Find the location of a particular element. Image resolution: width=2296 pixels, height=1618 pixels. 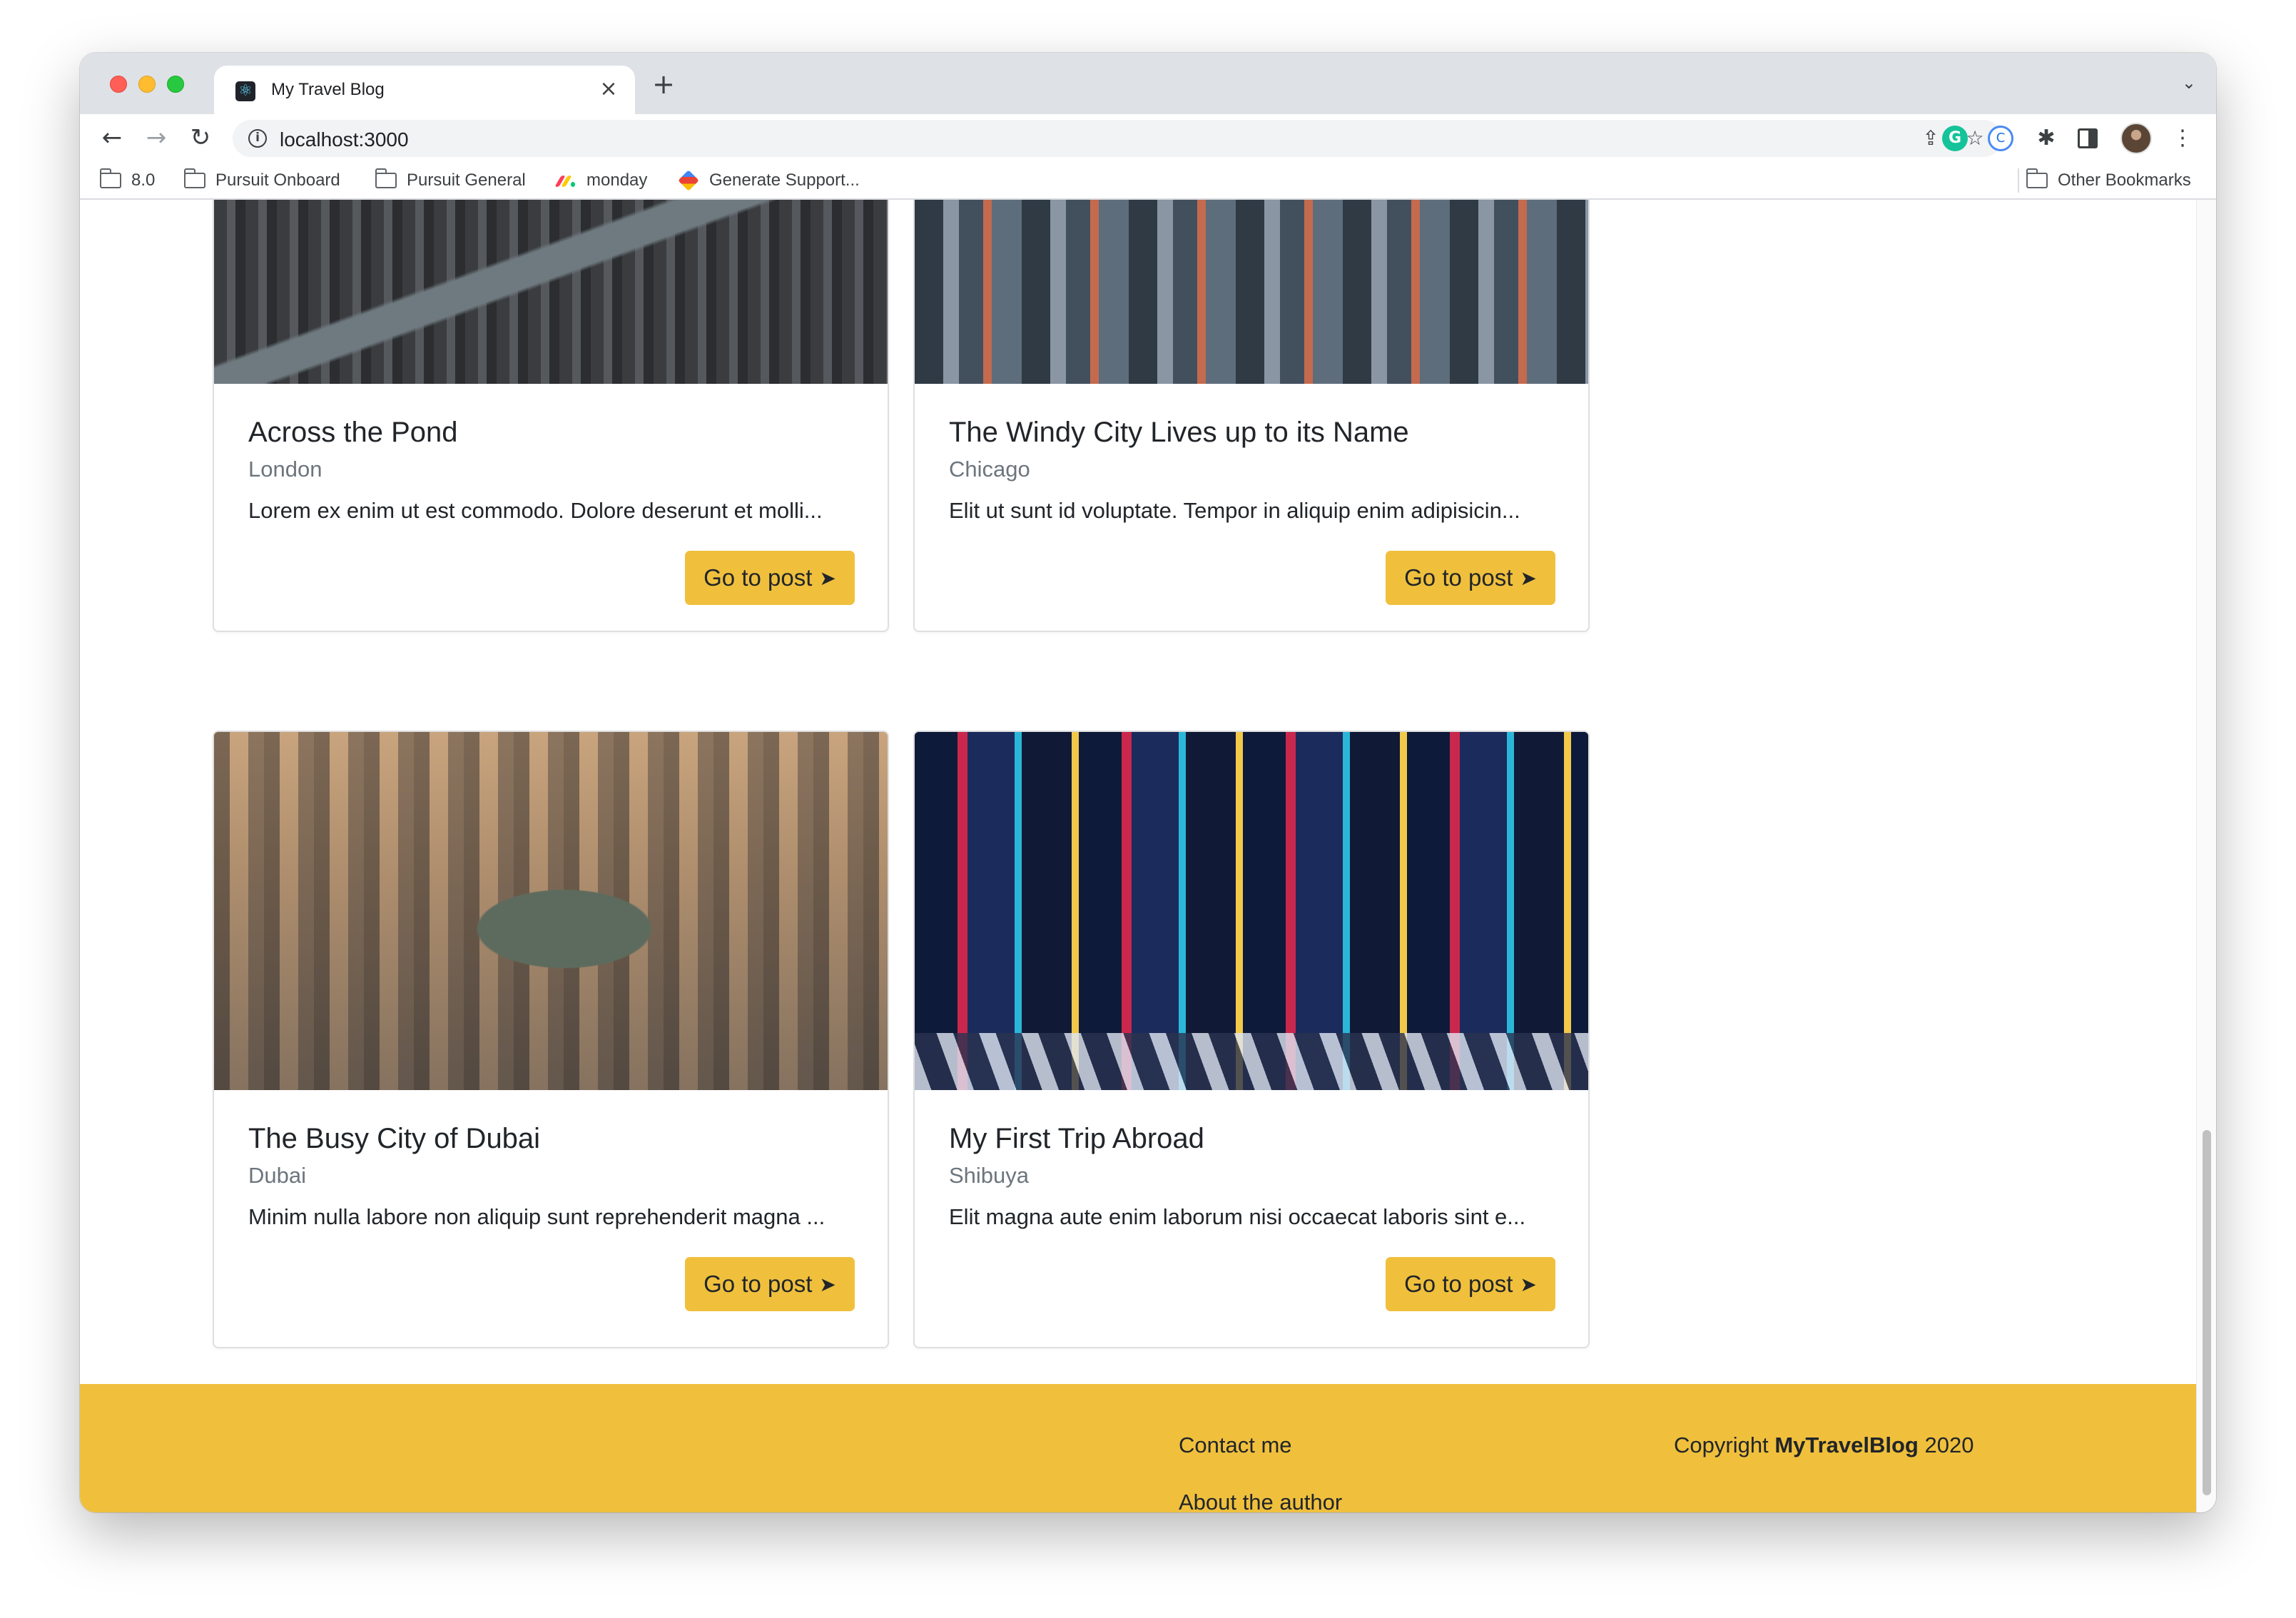

post-image-dubai is located at coordinates (551, 911).